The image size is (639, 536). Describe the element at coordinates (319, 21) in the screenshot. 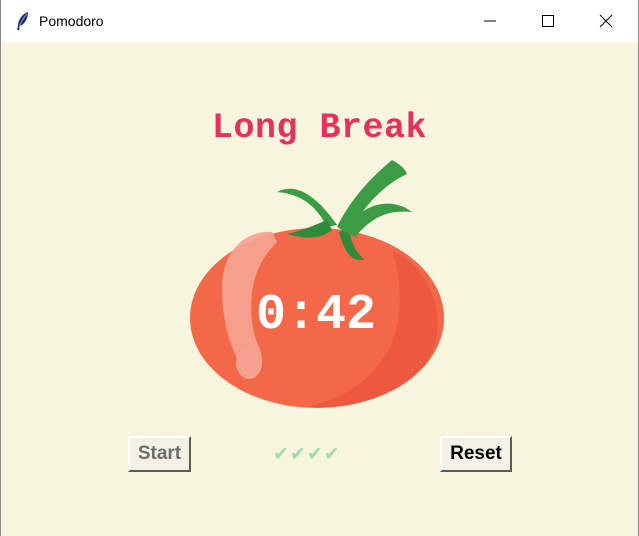

I see `title-bar: Pomodoro` at that location.